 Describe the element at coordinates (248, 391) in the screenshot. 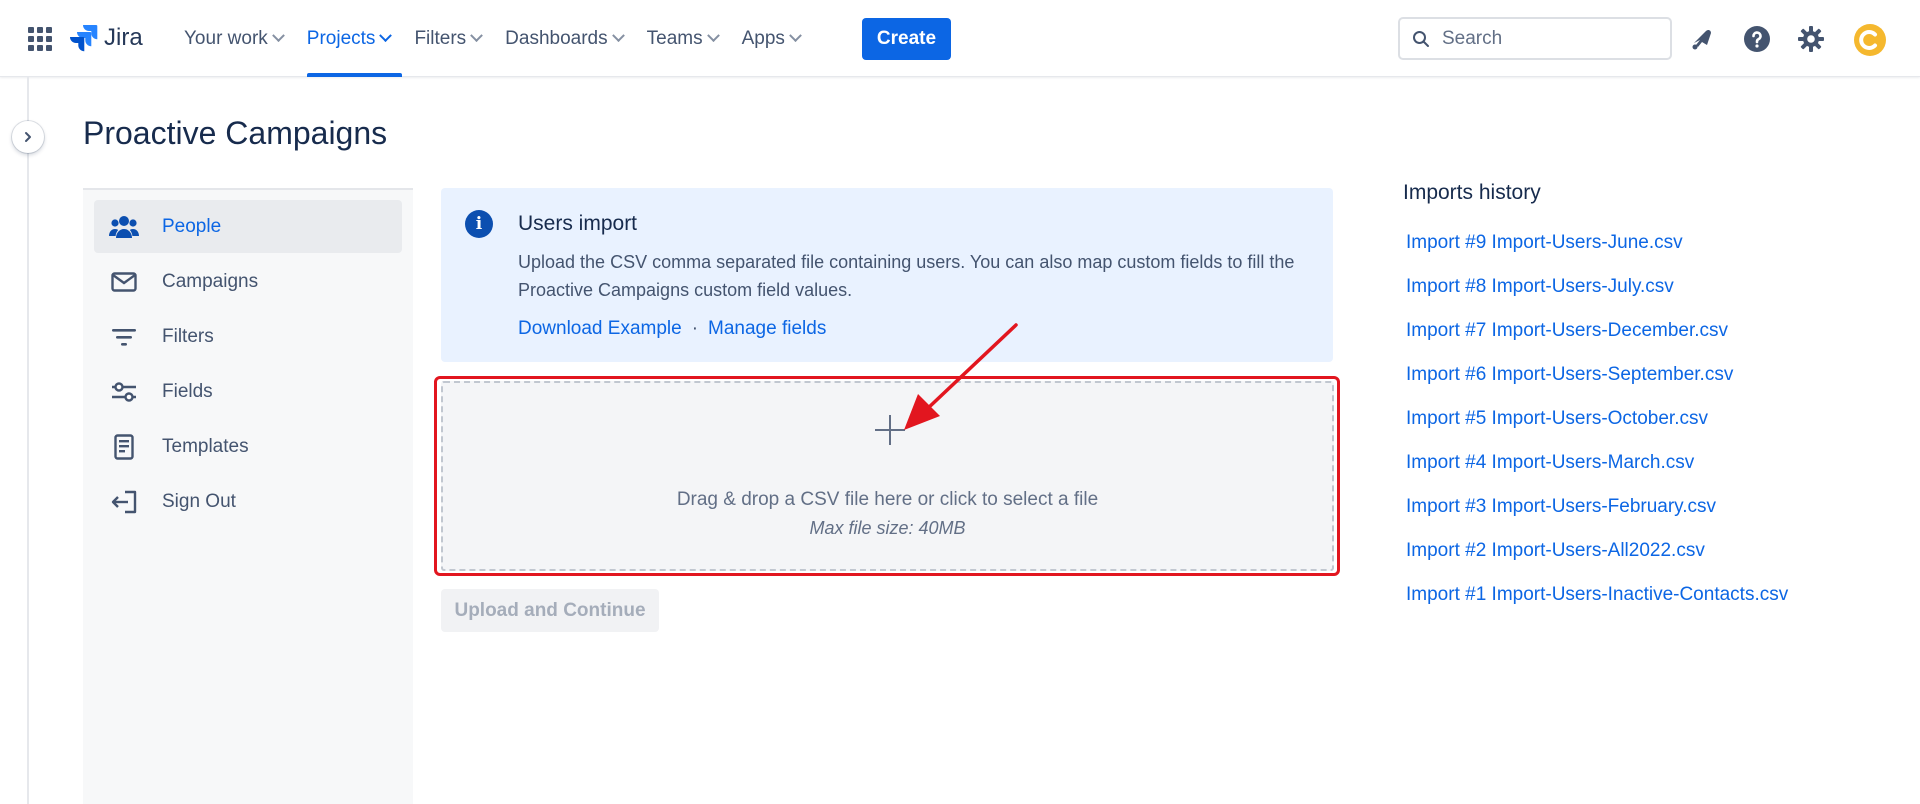

I see `sidebar-item-fields: Fields` at that location.